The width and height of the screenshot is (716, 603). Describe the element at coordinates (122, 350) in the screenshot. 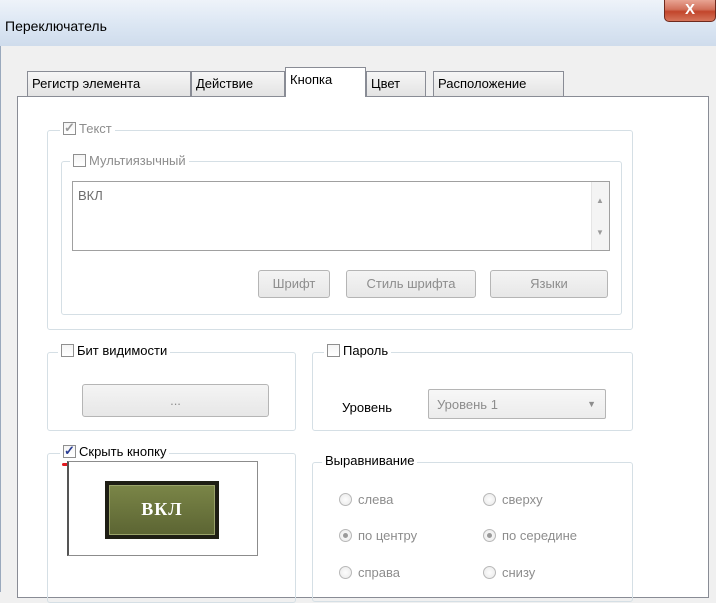

I see `visibility-bit-label: Бит видимости` at that location.